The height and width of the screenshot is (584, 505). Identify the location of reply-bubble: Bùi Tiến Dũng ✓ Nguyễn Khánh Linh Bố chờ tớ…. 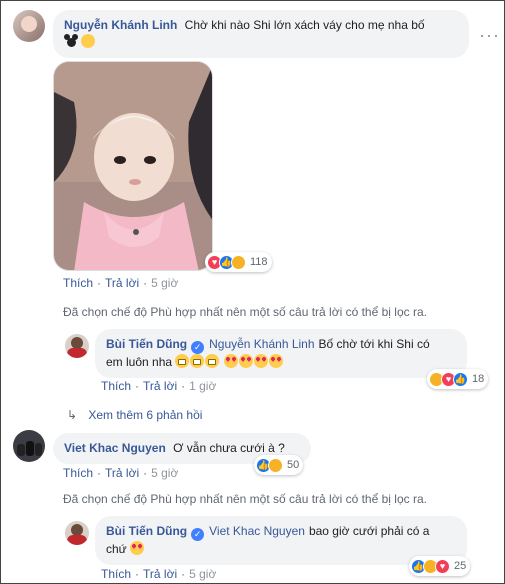
(281, 353).